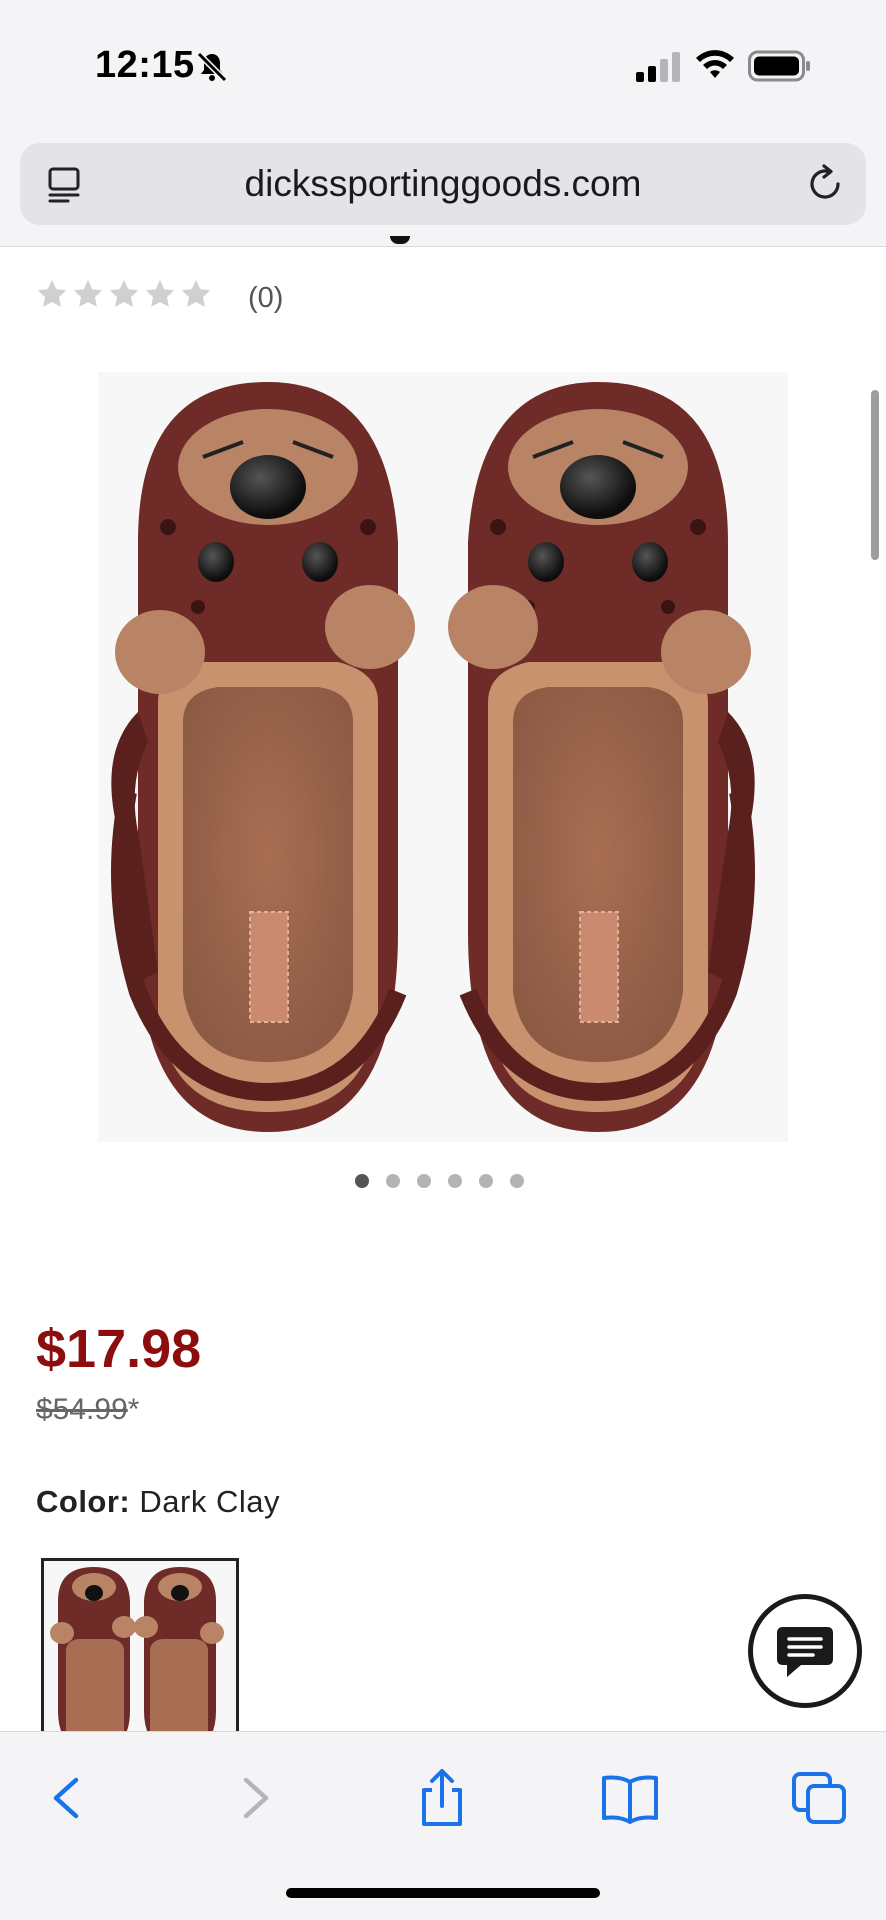 Image resolution: width=886 pixels, height=1920 pixels. I want to click on chat-icon, so click(805, 1652).